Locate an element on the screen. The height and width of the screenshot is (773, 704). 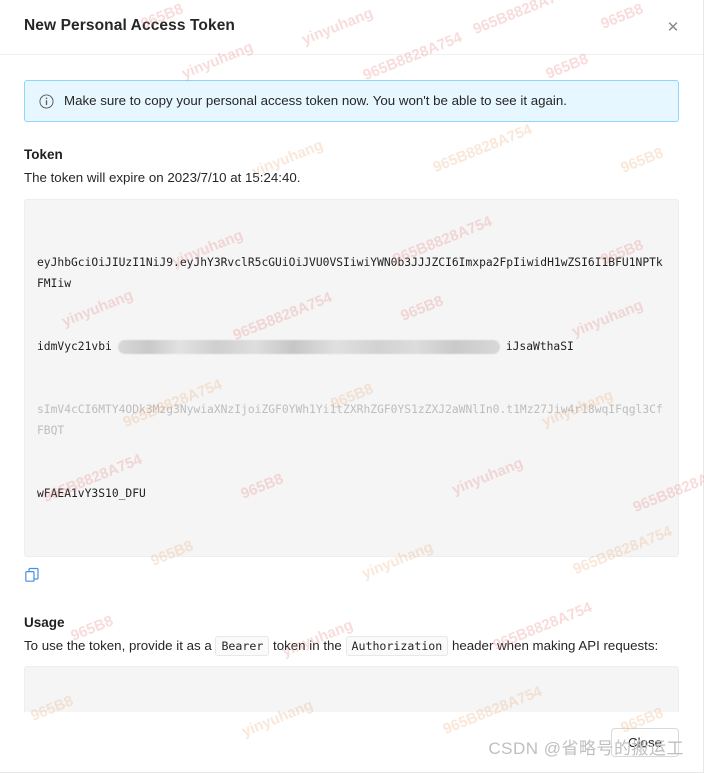
usage-section-heading: Usage is located at coordinates (44, 622).